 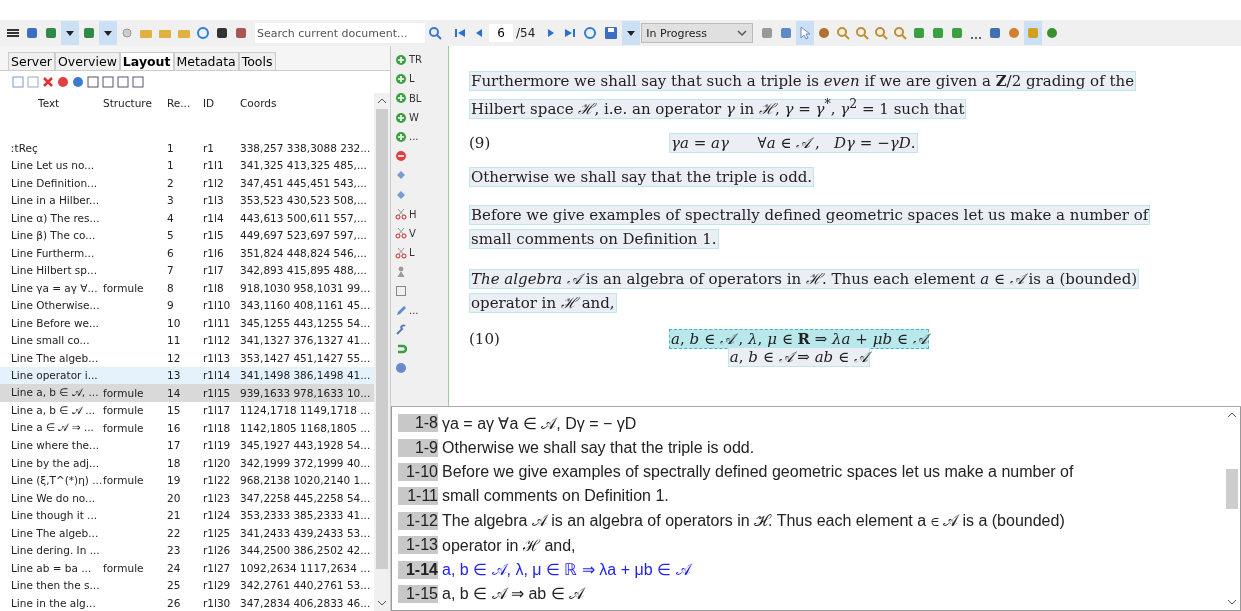 I want to click on search-icon, so click(x=435, y=33).